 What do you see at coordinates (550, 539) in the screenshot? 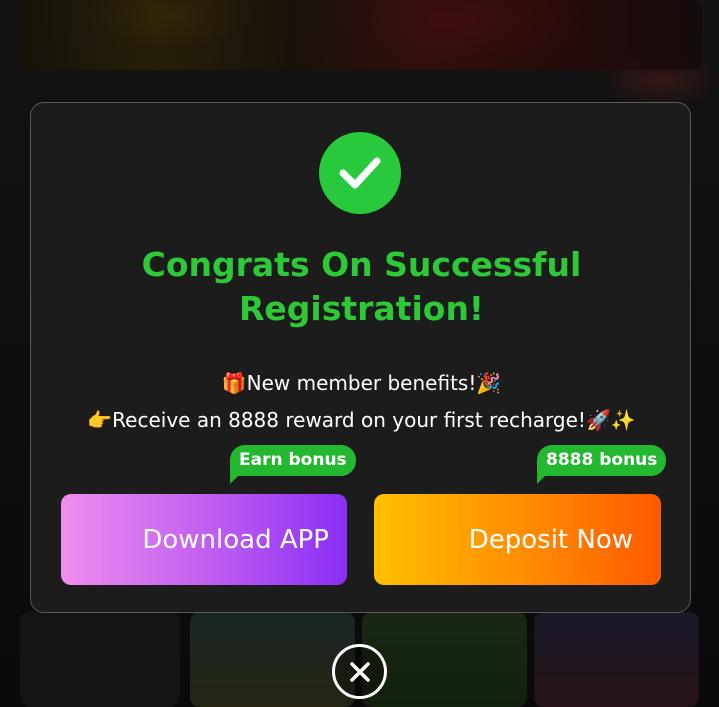
I see `deposit-now-label: Deposit Now` at bounding box center [550, 539].